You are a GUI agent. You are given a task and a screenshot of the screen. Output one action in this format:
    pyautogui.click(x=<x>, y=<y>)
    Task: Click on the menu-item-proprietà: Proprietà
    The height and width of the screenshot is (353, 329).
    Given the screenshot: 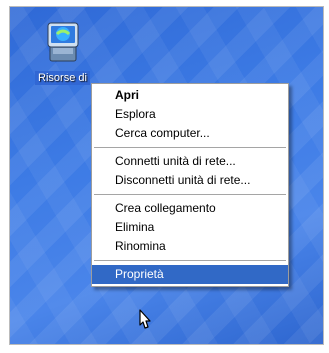 What is the action you would take?
    pyautogui.click(x=190, y=274)
    